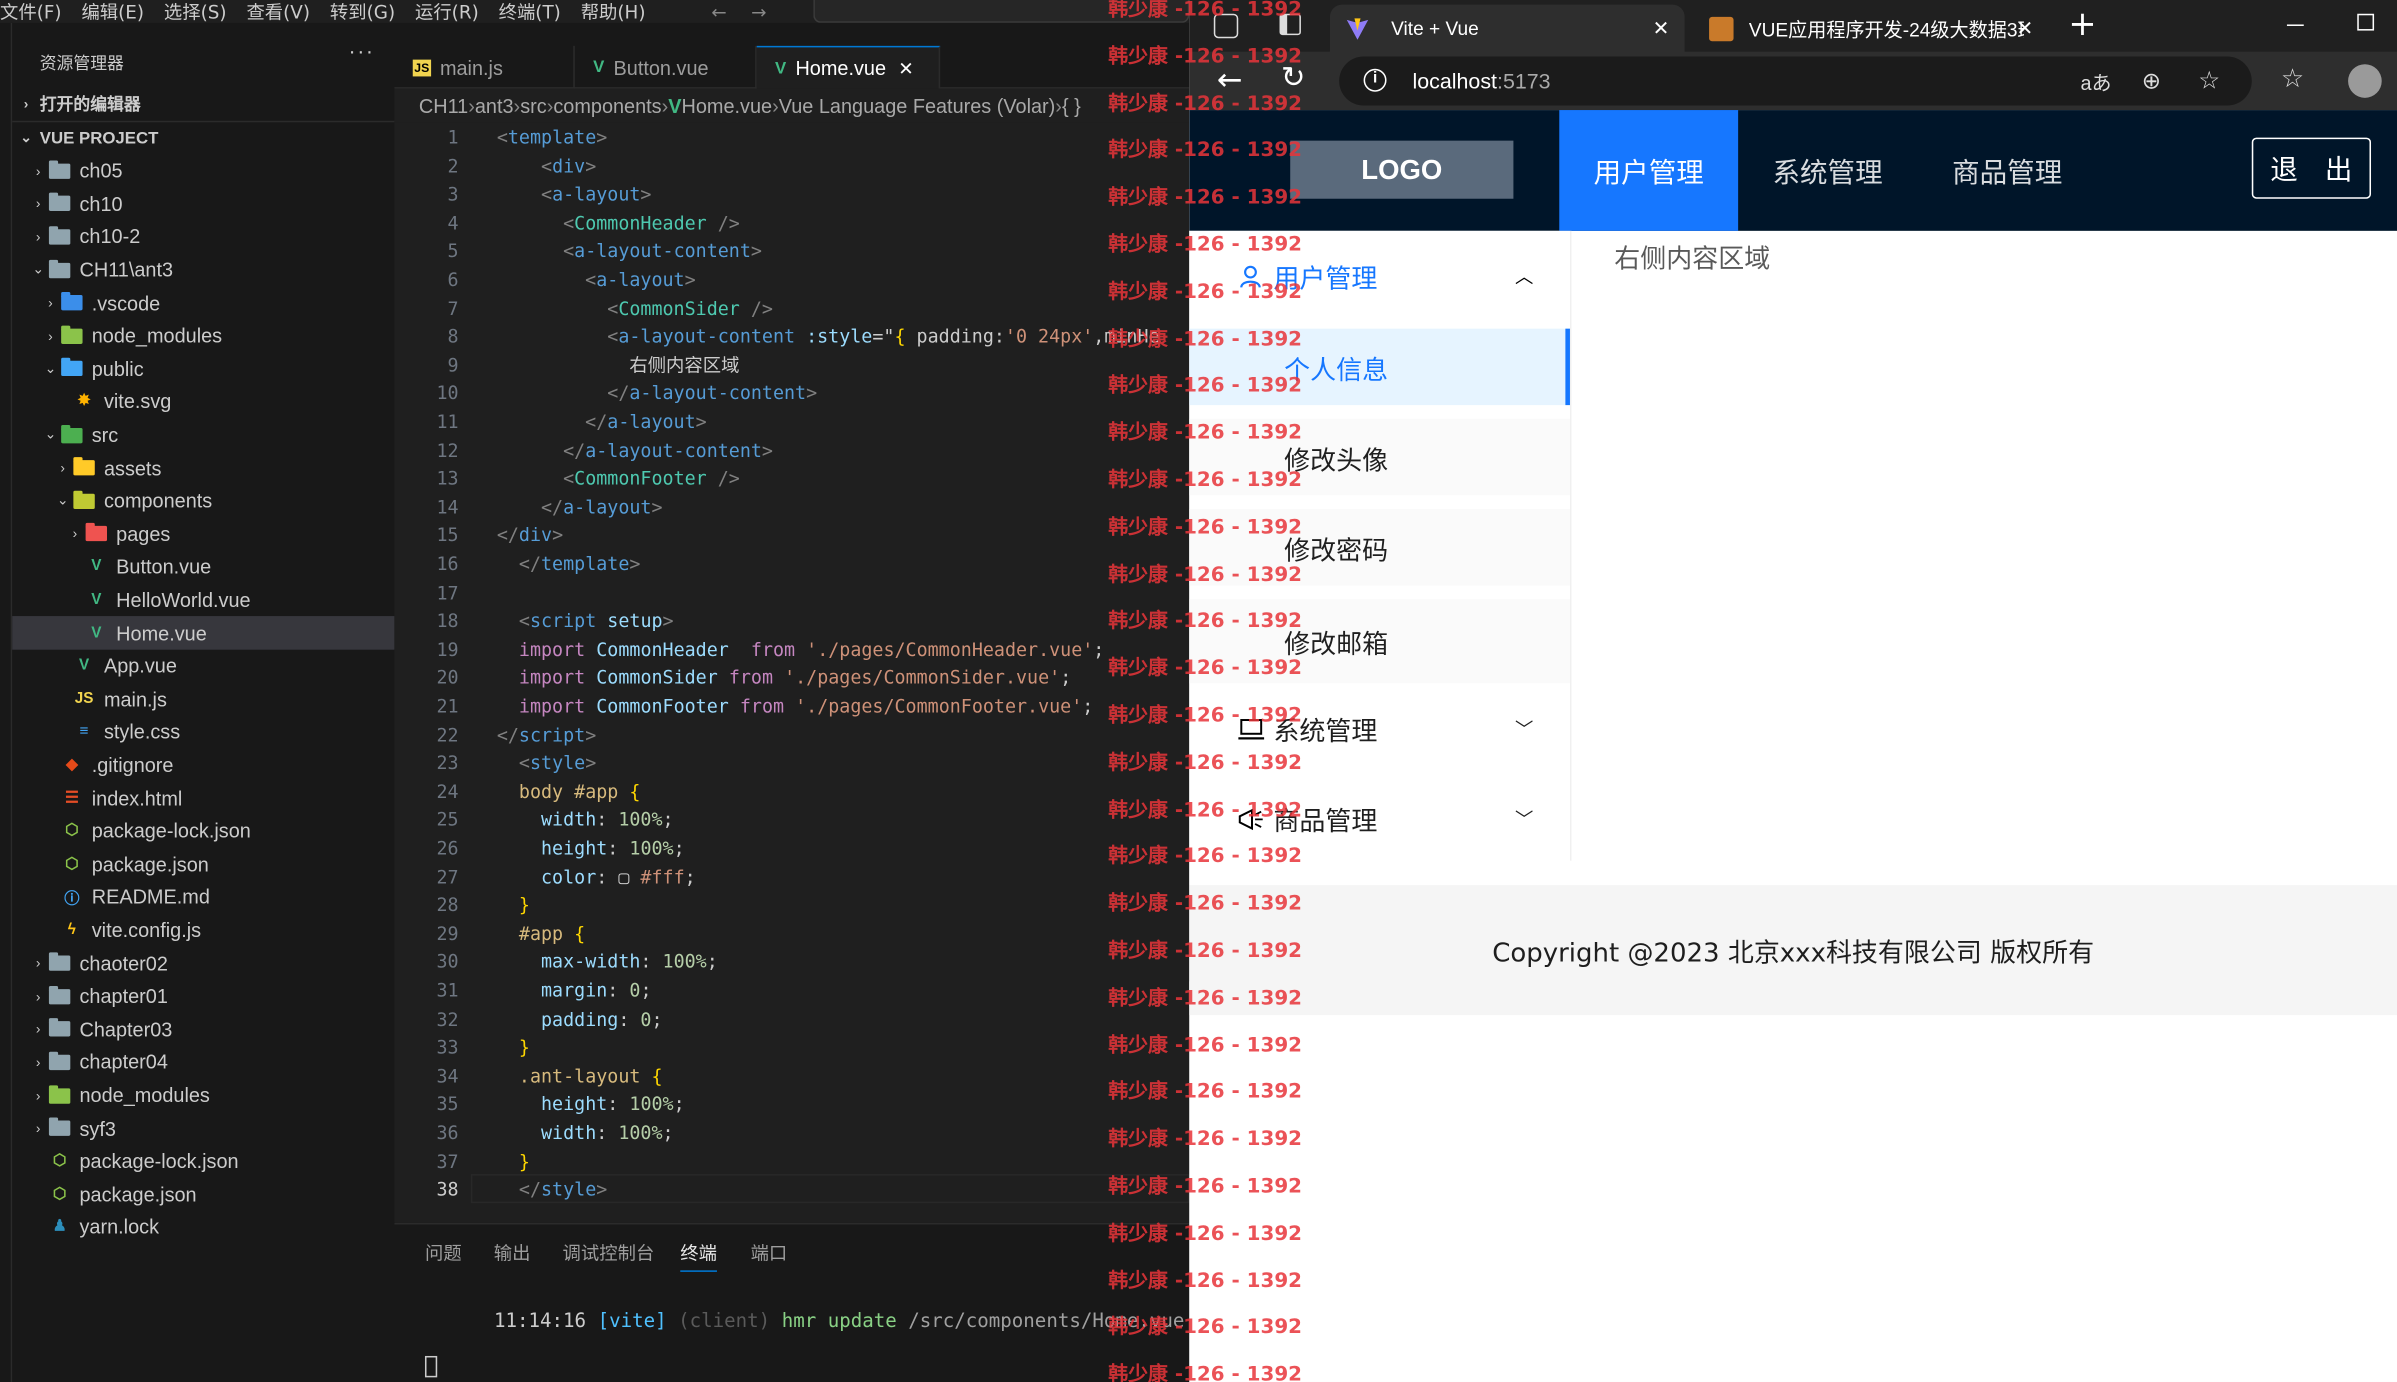 The width and height of the screenshot is (2397, 1382). Describe the element at coordinates (1071, 105) in the screenshot. I see `breadcrumb-item: { }` at that location.